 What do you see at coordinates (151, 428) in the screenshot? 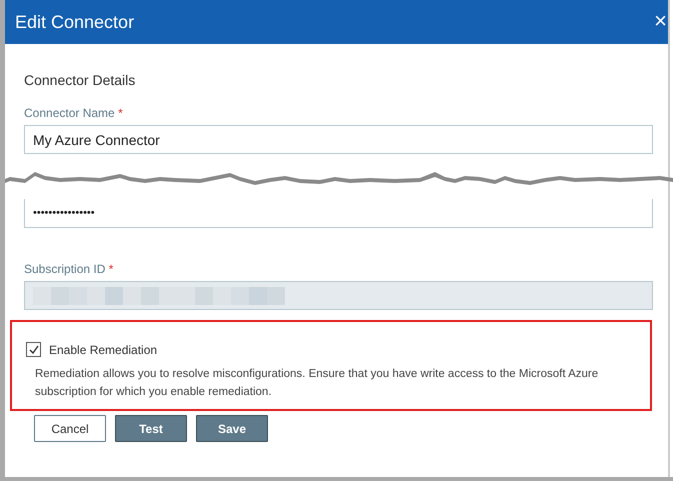
I see `action-button: Test` at bounding box center [151, 428].